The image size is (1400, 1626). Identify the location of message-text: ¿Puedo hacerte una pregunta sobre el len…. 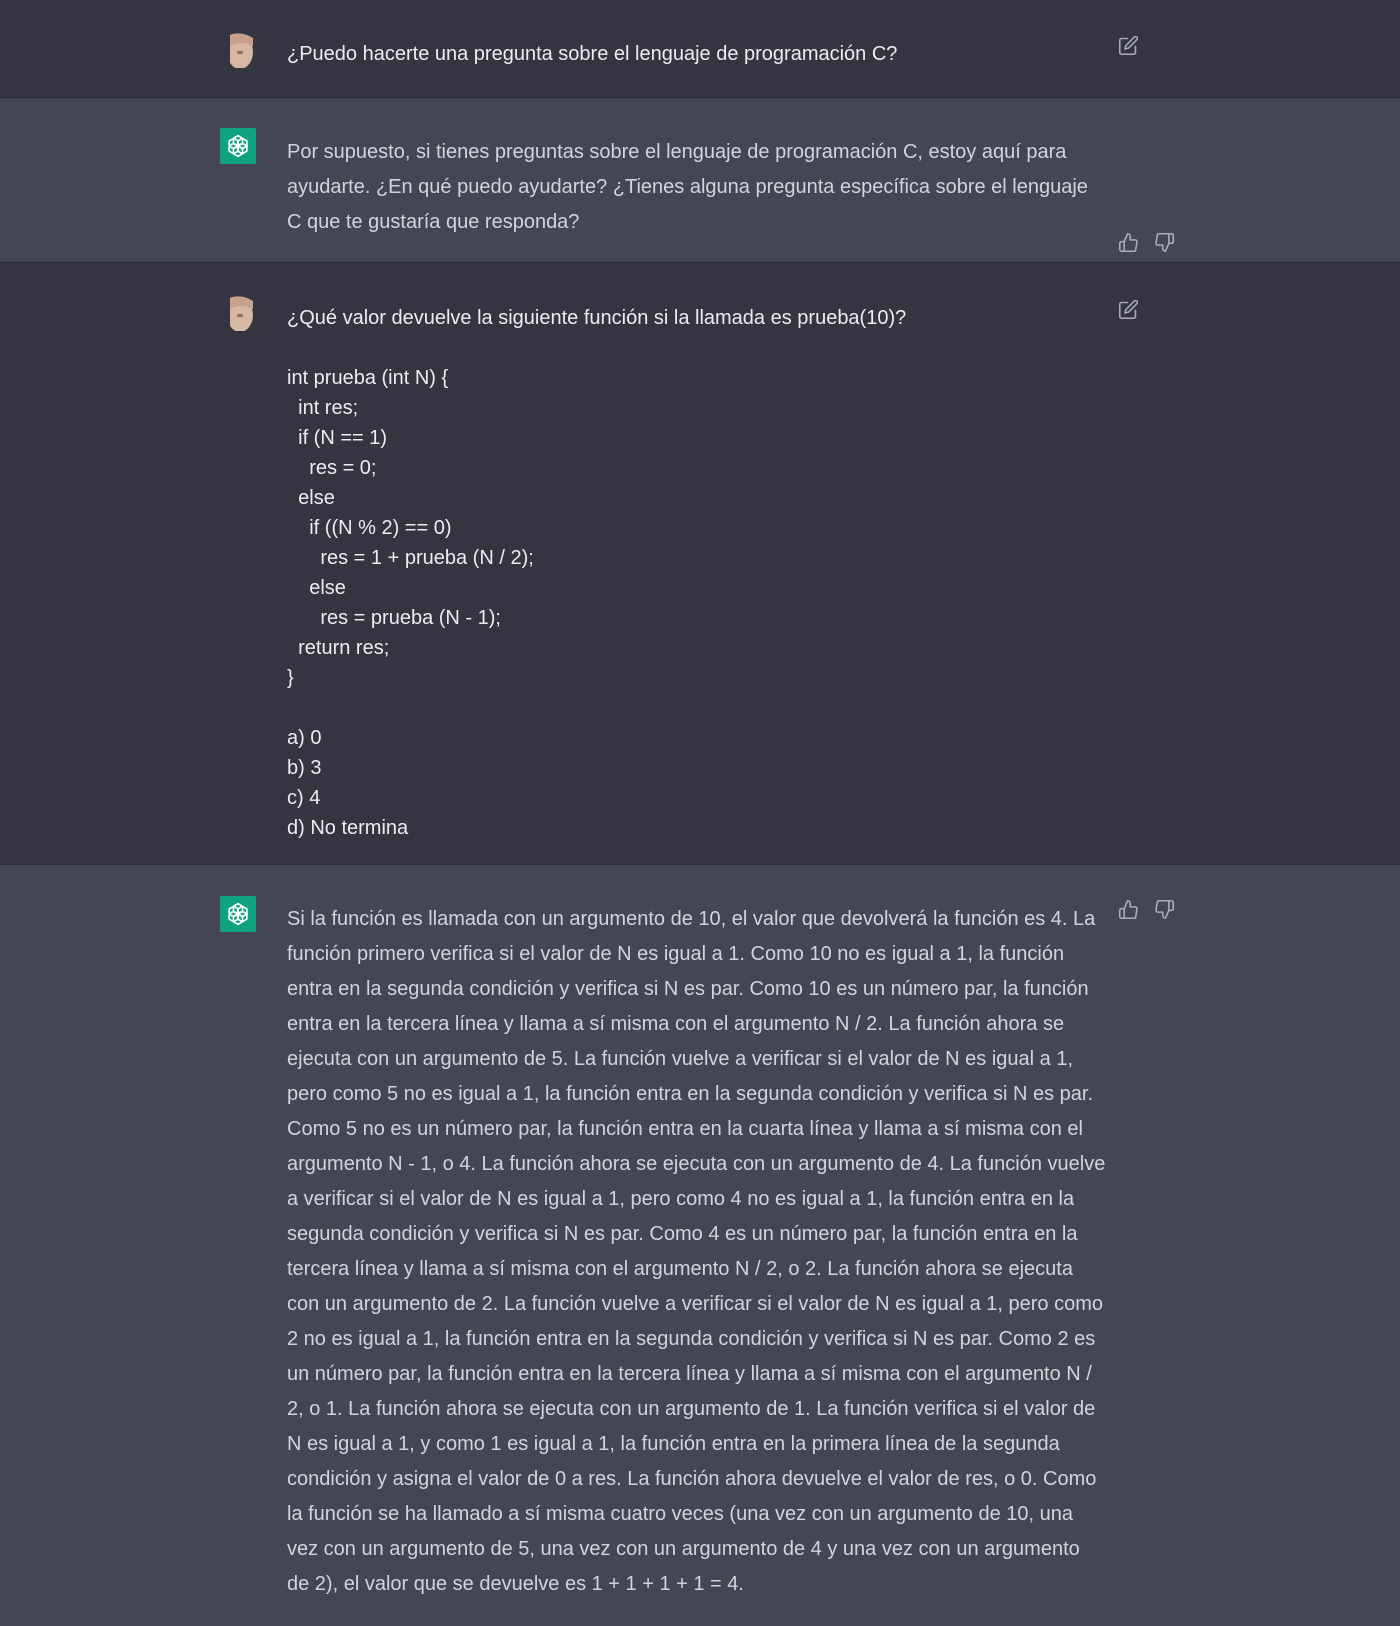
(592, 54).